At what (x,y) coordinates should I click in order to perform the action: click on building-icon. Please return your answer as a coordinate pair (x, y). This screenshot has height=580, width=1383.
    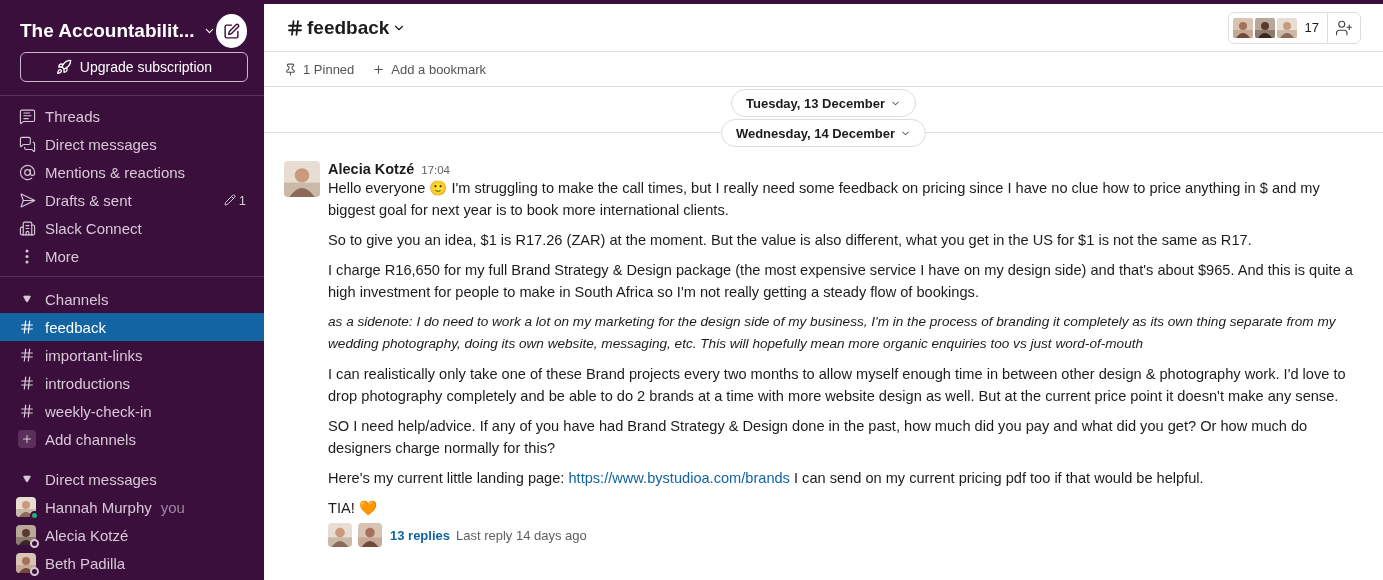
    Looking at the image, I should click on (27, 228).